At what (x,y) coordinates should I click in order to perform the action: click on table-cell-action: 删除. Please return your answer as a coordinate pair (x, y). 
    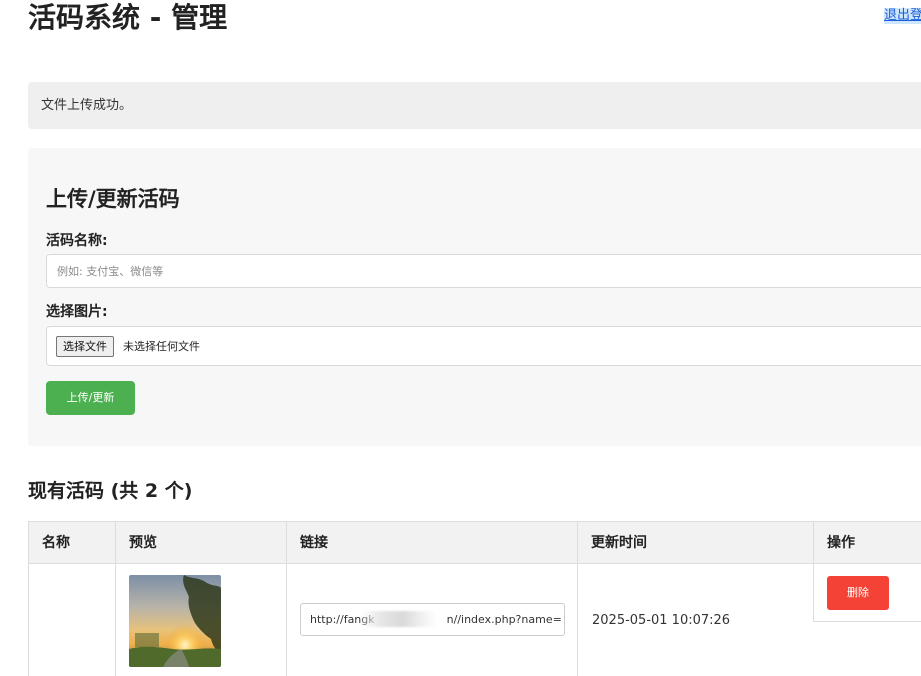
    Looking at the image, I should click on (867, 593).